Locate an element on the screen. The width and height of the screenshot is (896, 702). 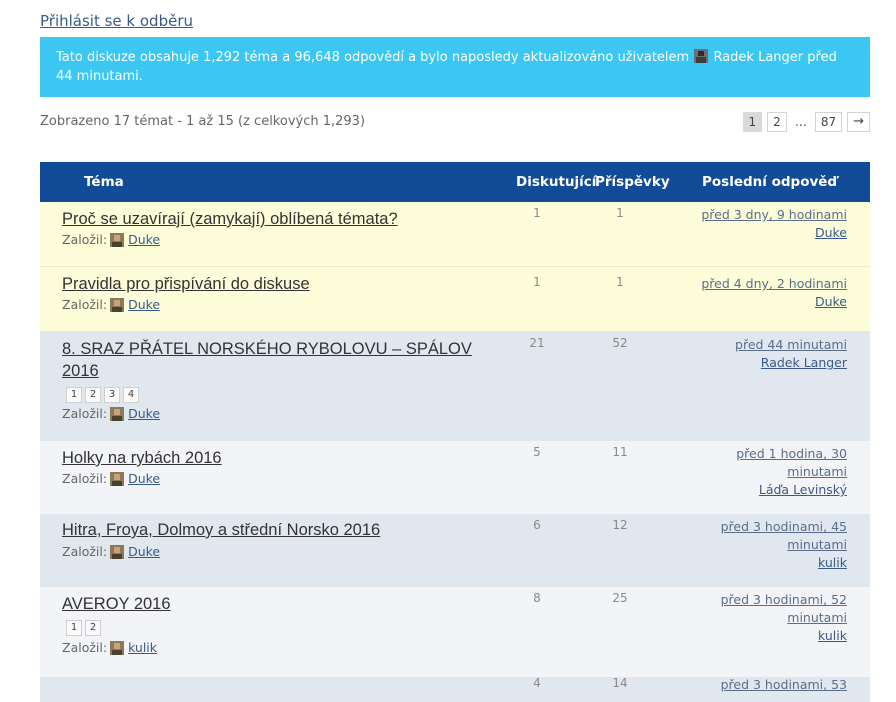
posts-count: 11 is located at coordinates (620, 452).